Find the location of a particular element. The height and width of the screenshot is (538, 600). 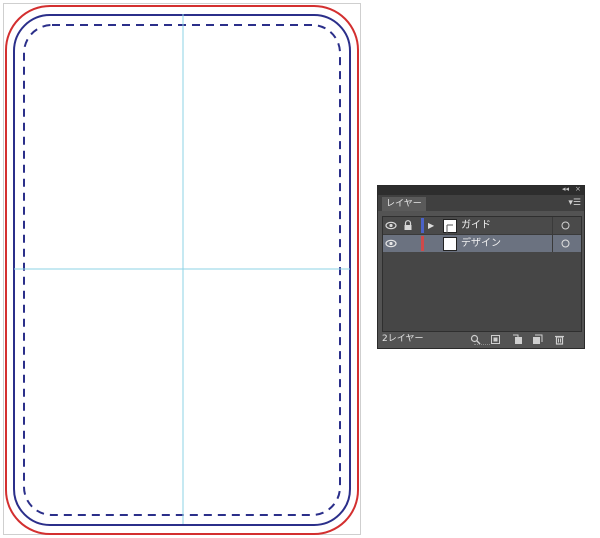

clipping-mask-icon is located at coordinates (495, 339).